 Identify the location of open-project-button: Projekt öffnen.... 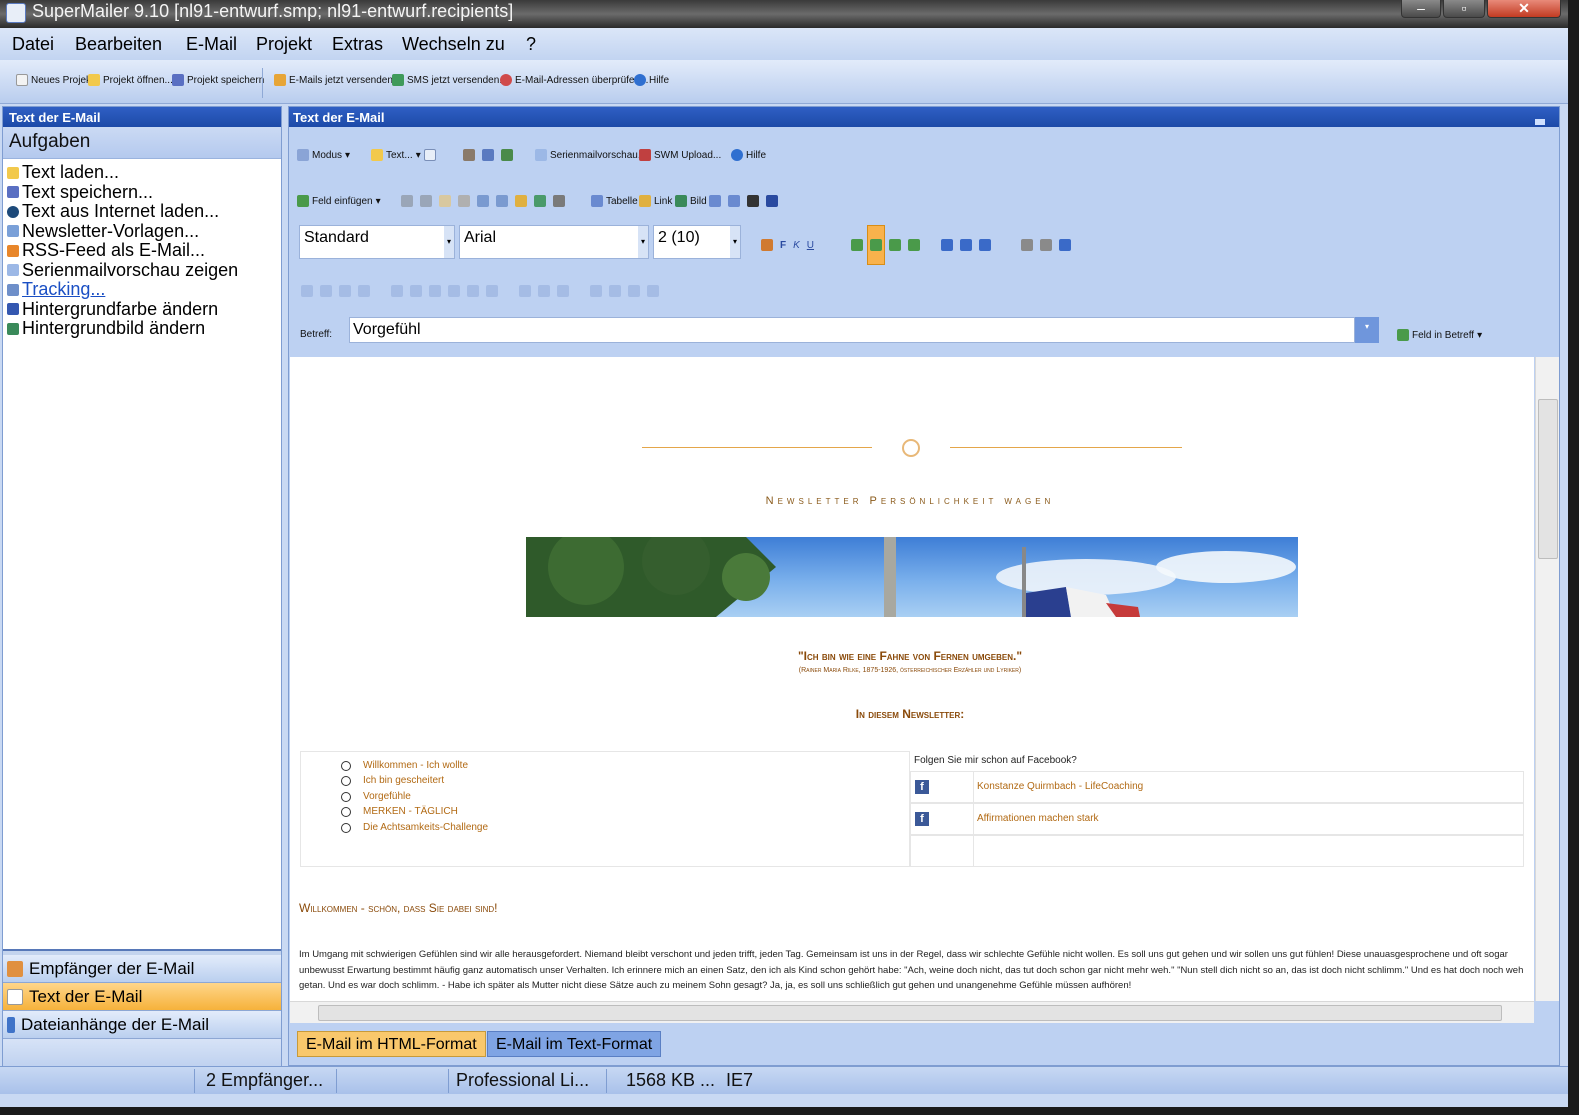
(130, 80).